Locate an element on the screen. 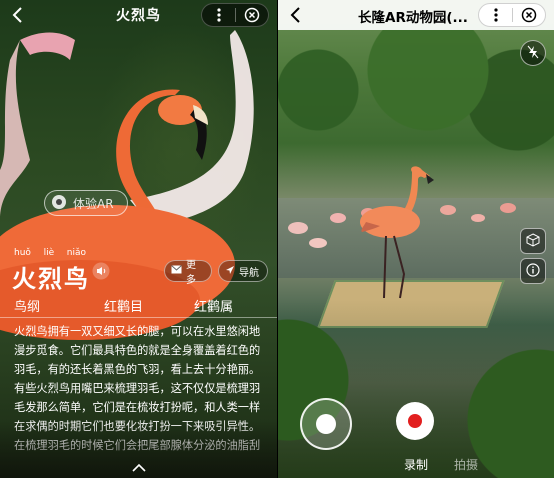  info-button is located at coordinates (533, 271).